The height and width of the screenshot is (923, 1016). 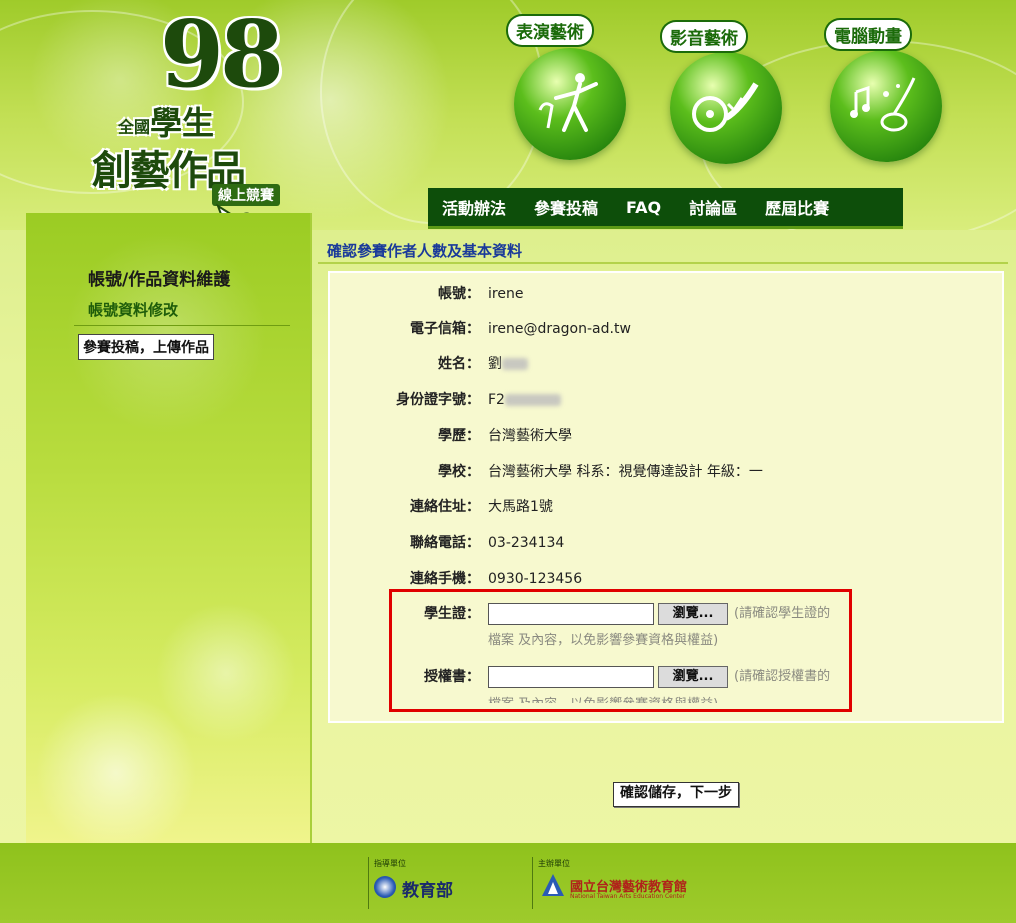 What do you see at coordinates (133, 309) in the screenshot?
I see `sidebar-link-account-edit: 帳號資料修改` at bounding box center [133, 309].